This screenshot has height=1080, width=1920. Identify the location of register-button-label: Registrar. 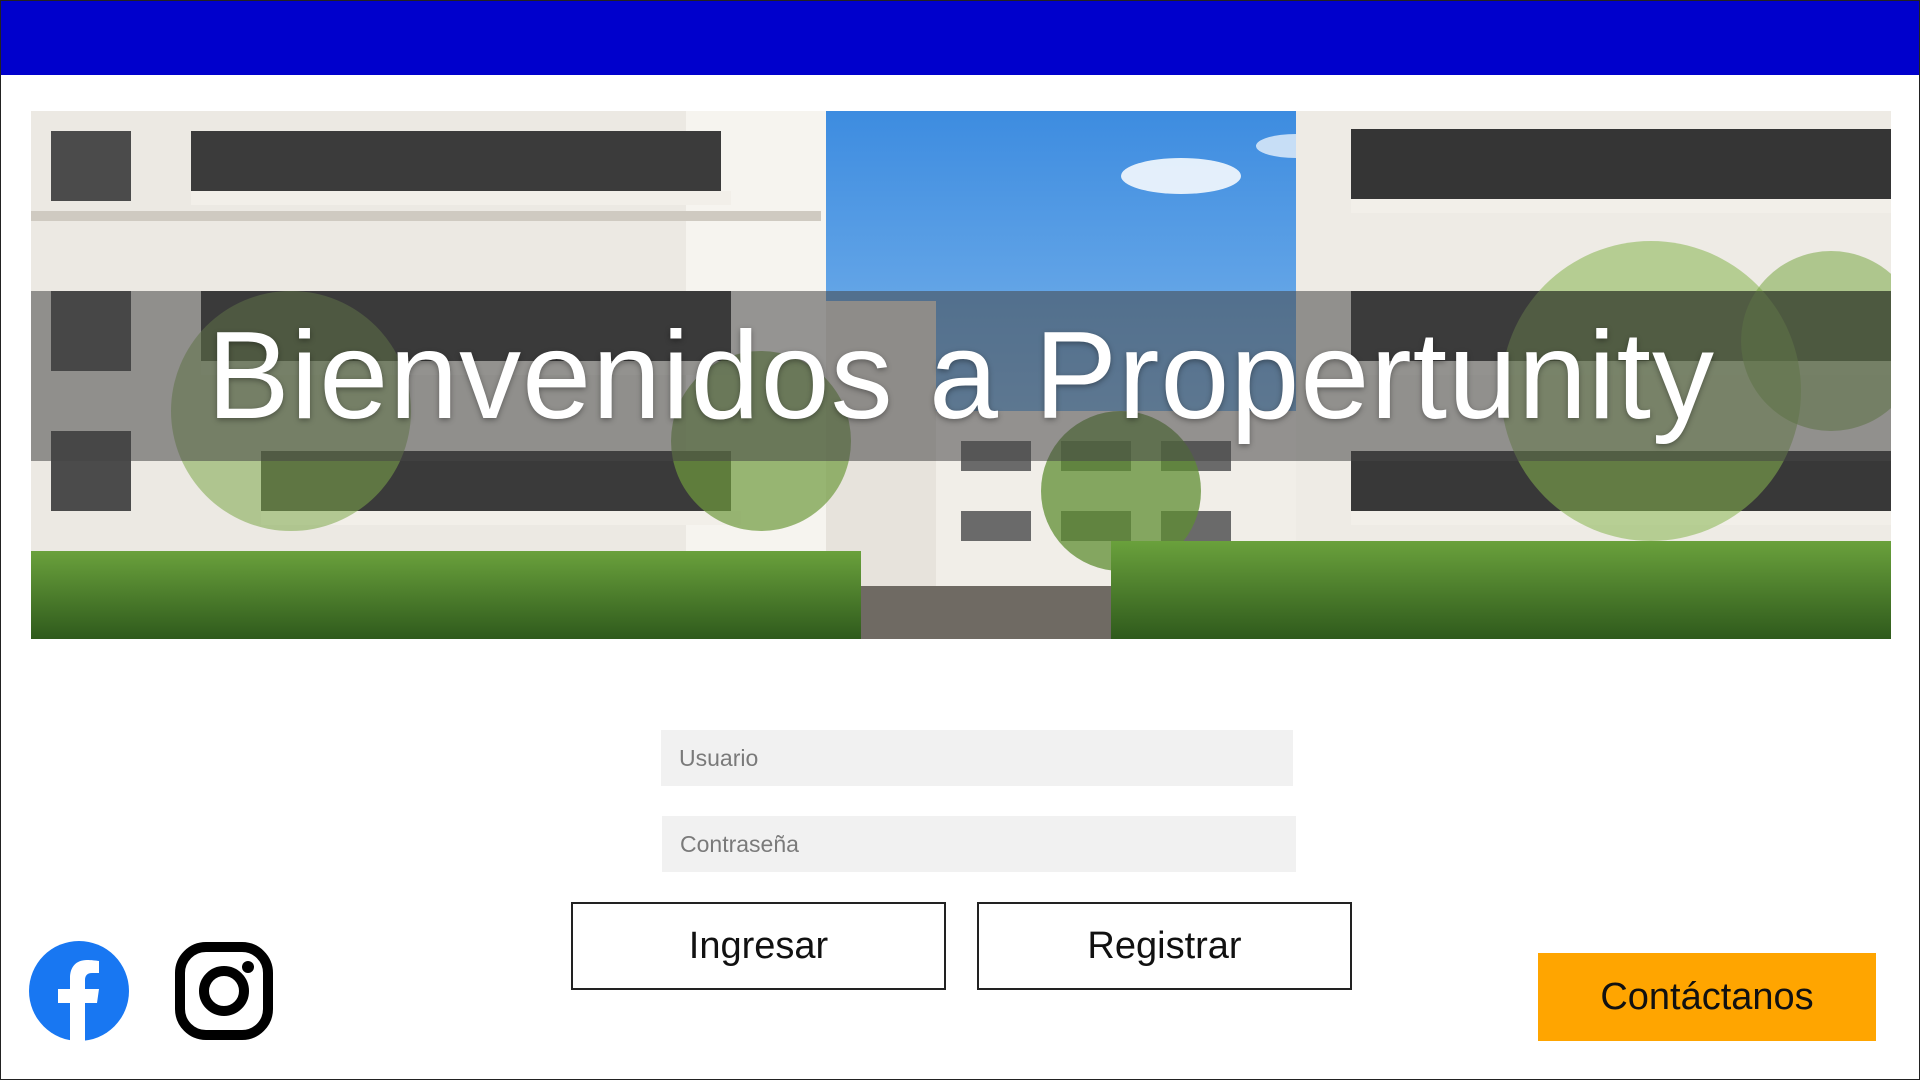
(1164, 945).